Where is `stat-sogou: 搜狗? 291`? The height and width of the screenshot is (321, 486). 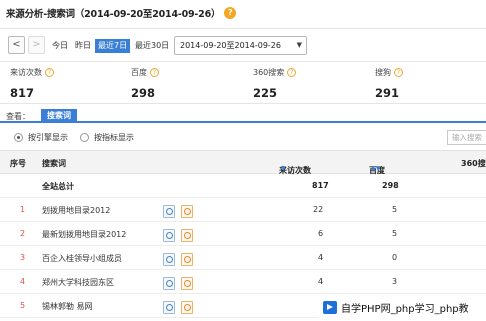
stat-sogou: 搜狗? 291 is located at coordinates (389, 83).